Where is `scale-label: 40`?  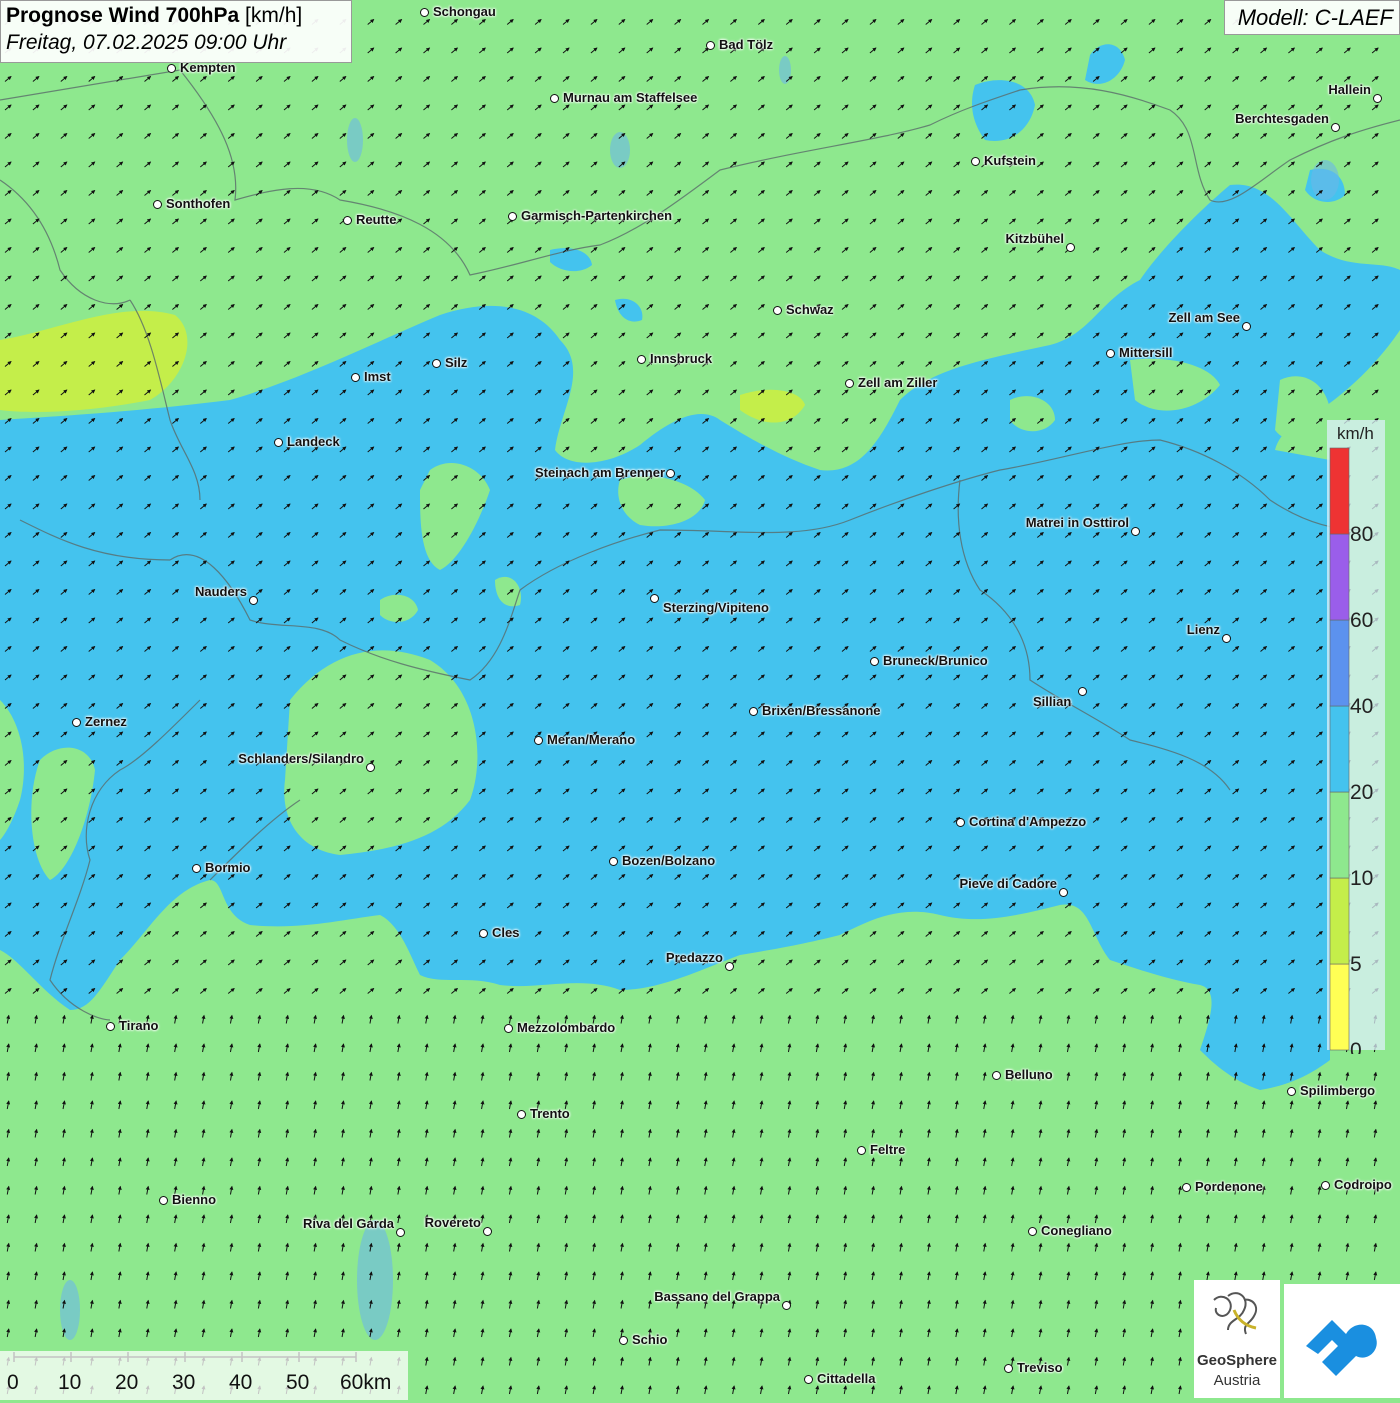
scale-label: 40 is located at coordinates (241, 1382).